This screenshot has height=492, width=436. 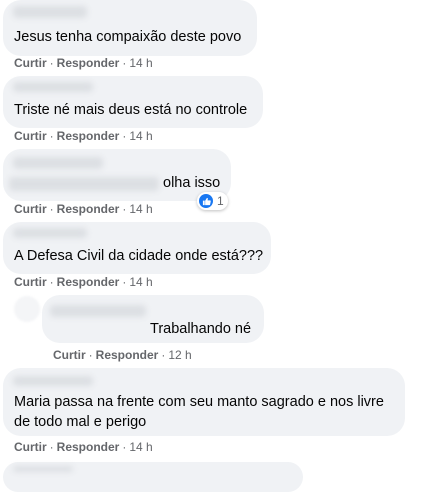 I want to click on reply-bubble: Trabalhando né, so click(x=153, y=319).